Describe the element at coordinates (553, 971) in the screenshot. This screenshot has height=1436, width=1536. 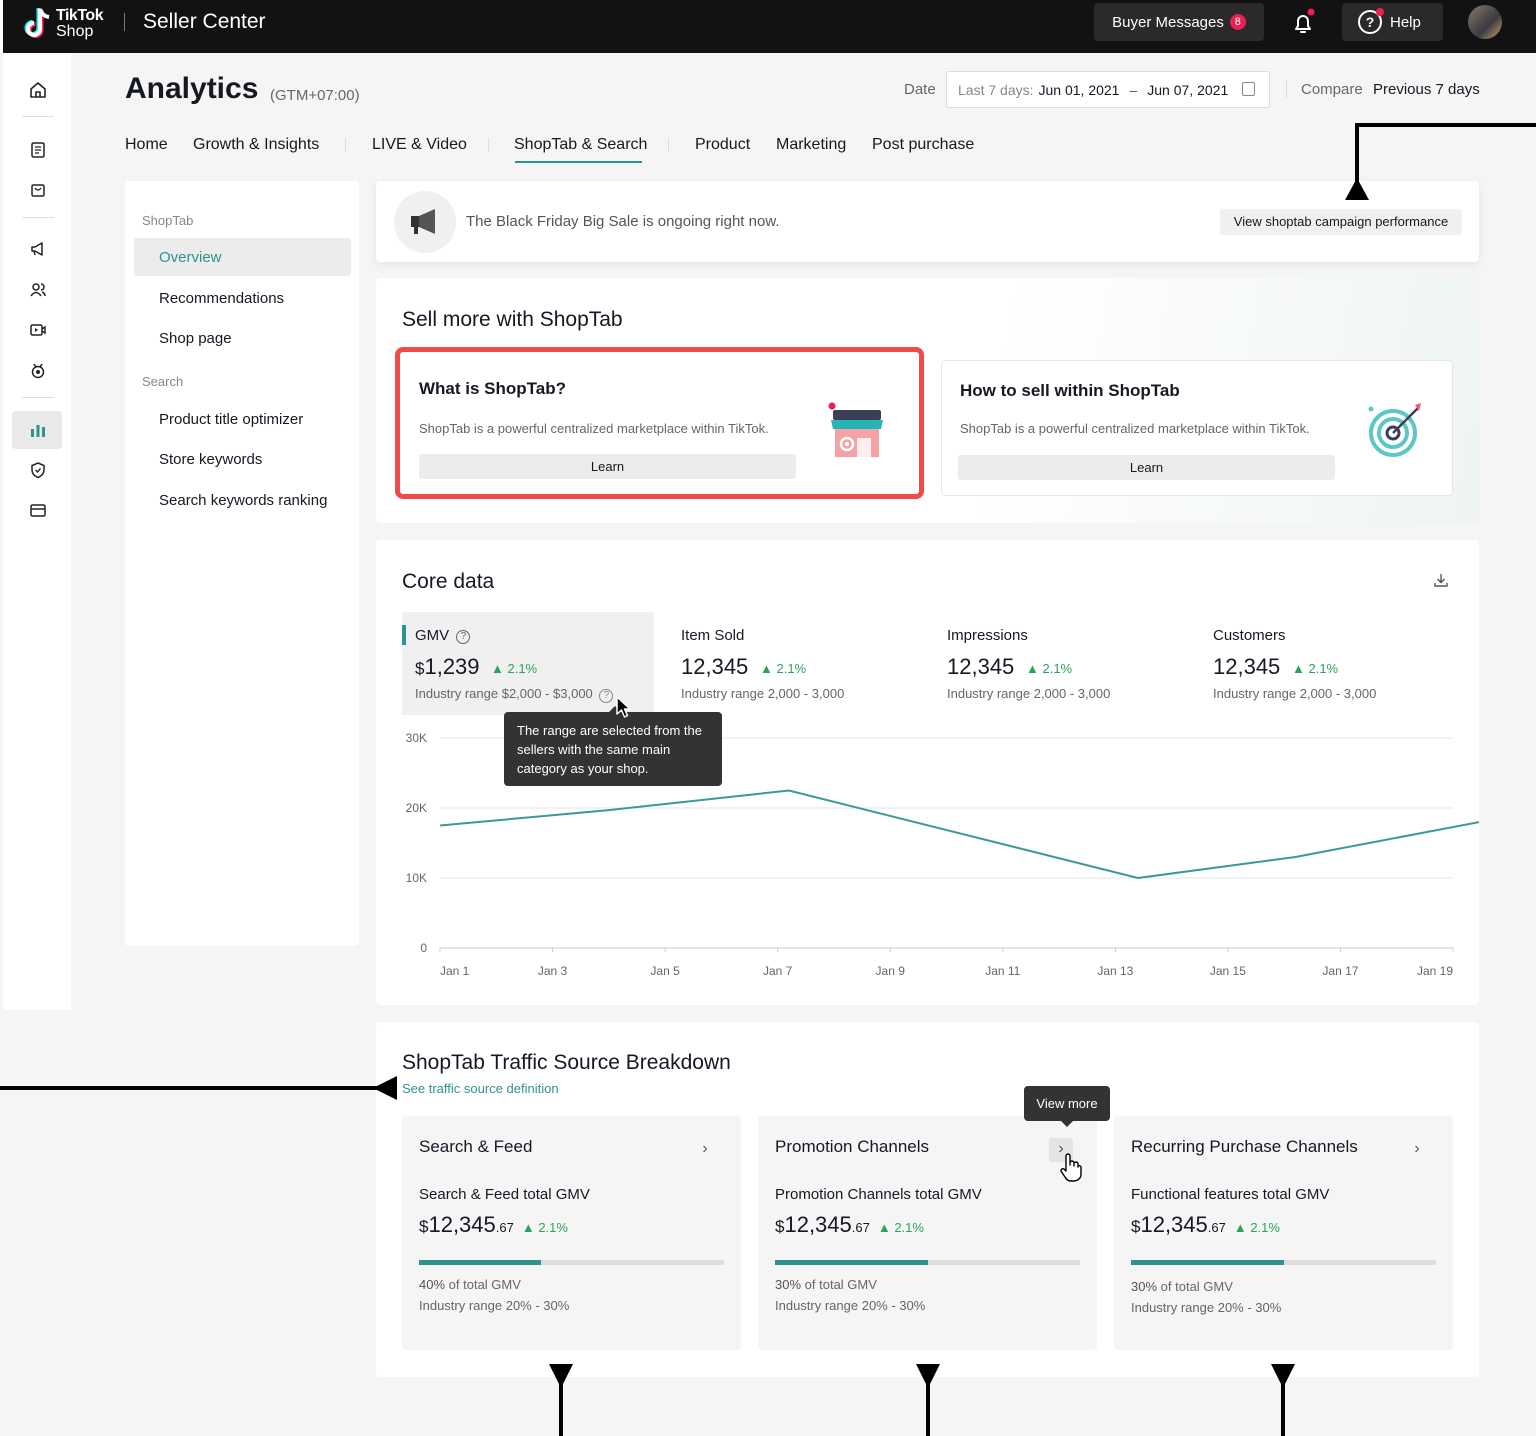
I see `x-tick-label: Jan 3` at that location.